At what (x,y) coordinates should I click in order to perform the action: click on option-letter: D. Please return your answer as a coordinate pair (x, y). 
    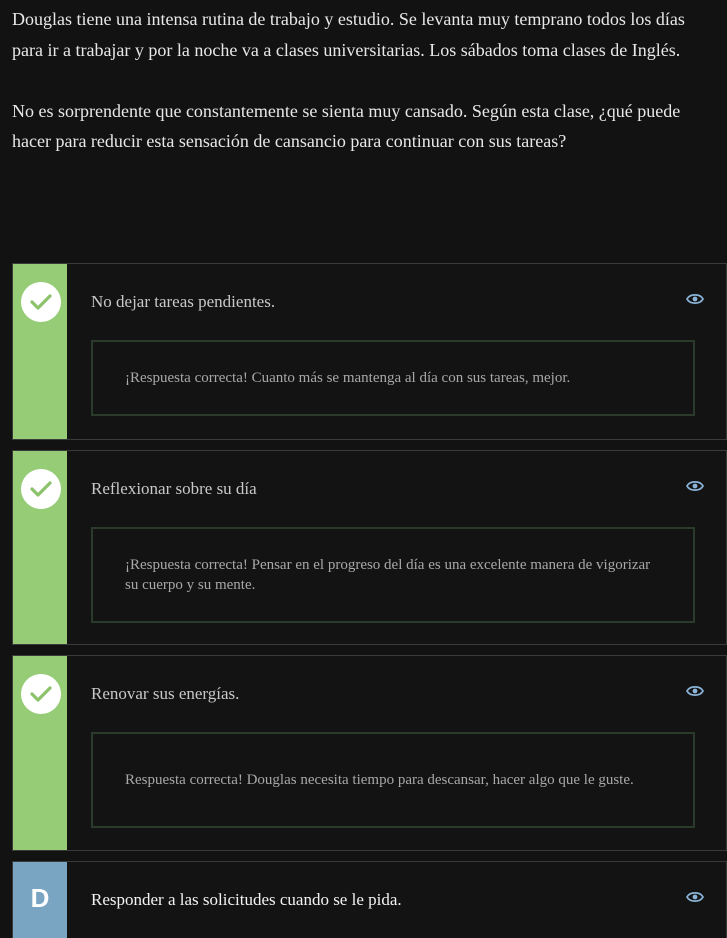
    Looking at the image, I should click on (40, 898).